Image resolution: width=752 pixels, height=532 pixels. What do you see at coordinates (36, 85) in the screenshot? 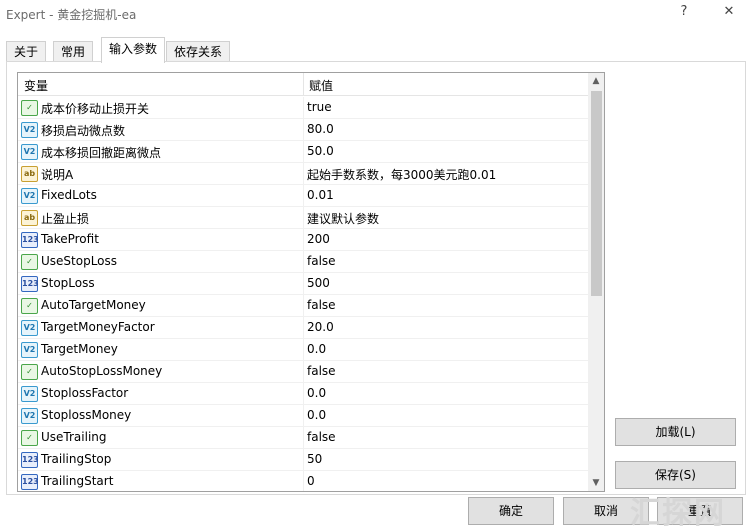
I see `header-variable: 变量` at bounding box center [36, 85].